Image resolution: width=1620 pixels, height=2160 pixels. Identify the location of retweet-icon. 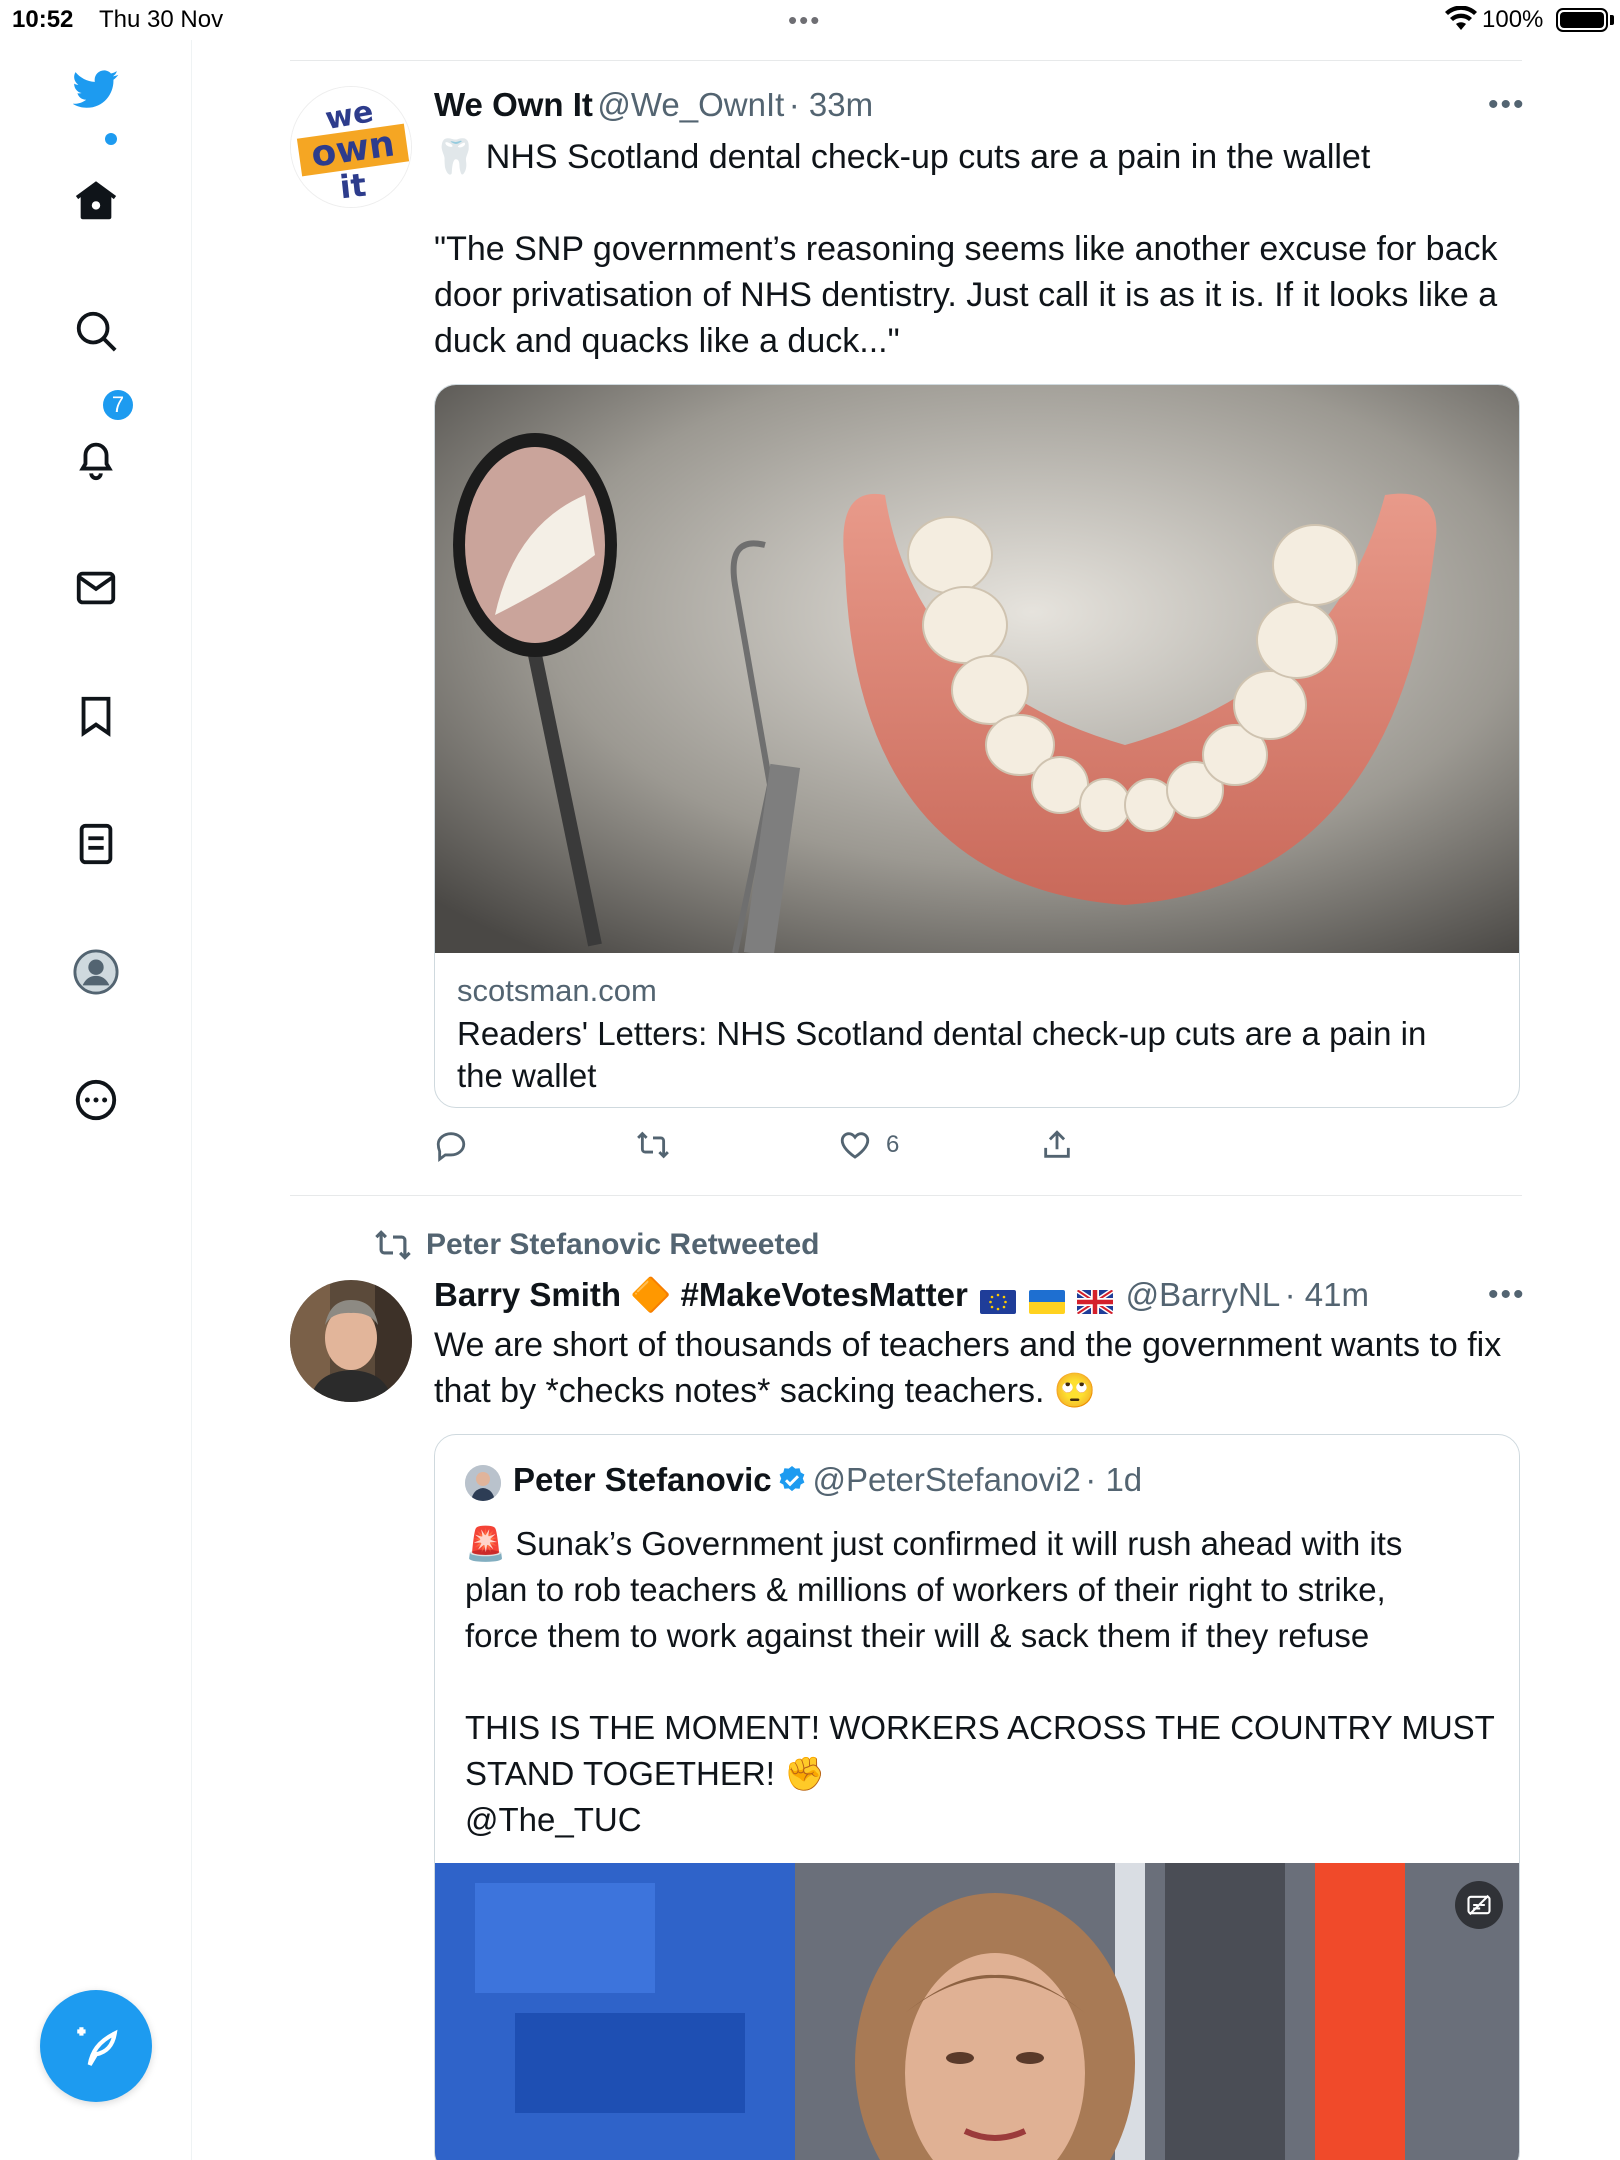
(393, 1245).